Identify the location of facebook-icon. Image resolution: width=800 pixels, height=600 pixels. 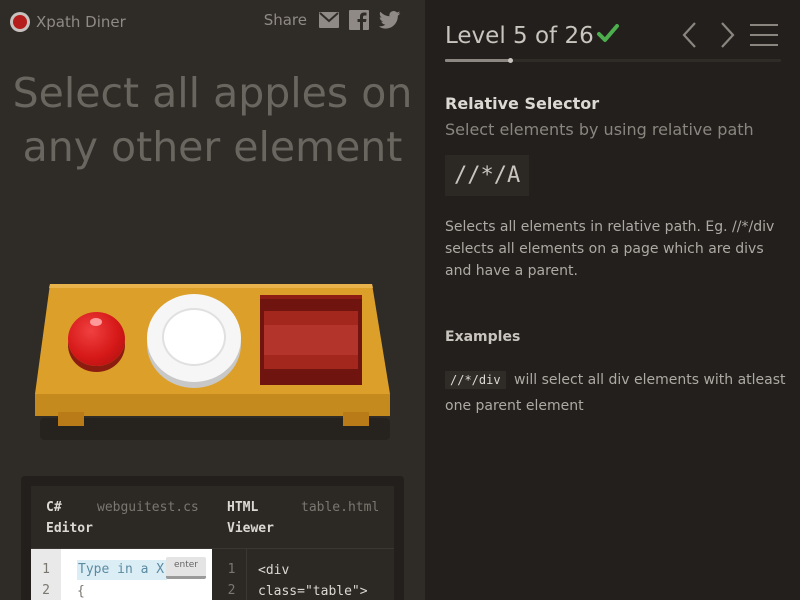
(359, 20).